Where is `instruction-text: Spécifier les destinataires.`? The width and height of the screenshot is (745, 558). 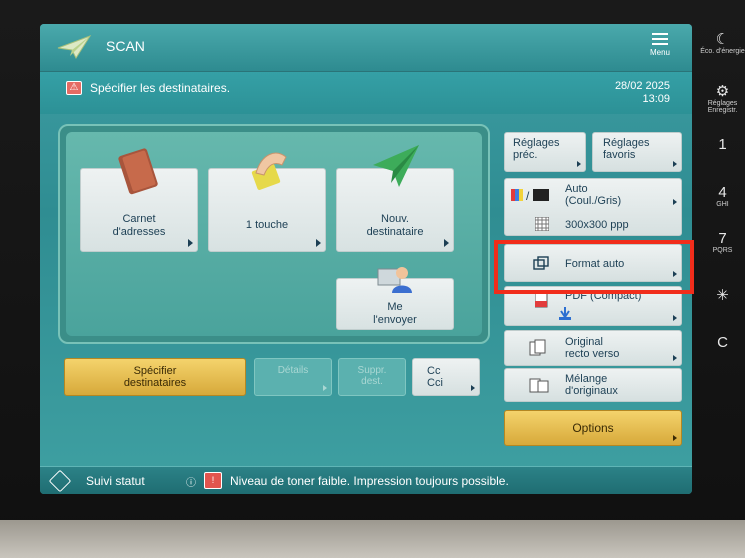
instruction-text: Spécifier les destinataires. is located at coordinates (160, 88).